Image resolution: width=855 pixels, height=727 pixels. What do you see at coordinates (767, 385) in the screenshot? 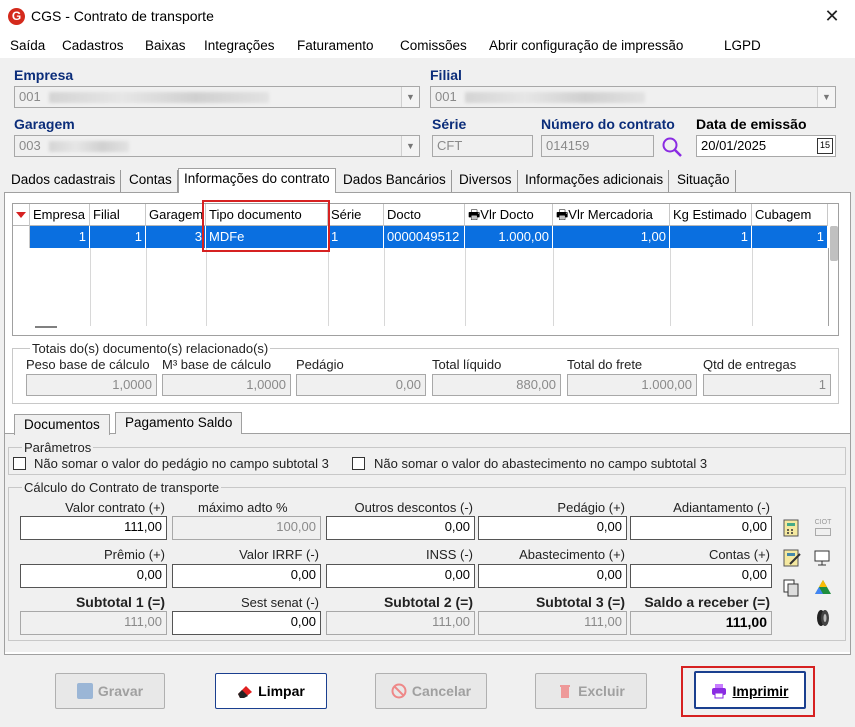
I see `qtd-entregas-field: 1` at bounding box center [767, 385].